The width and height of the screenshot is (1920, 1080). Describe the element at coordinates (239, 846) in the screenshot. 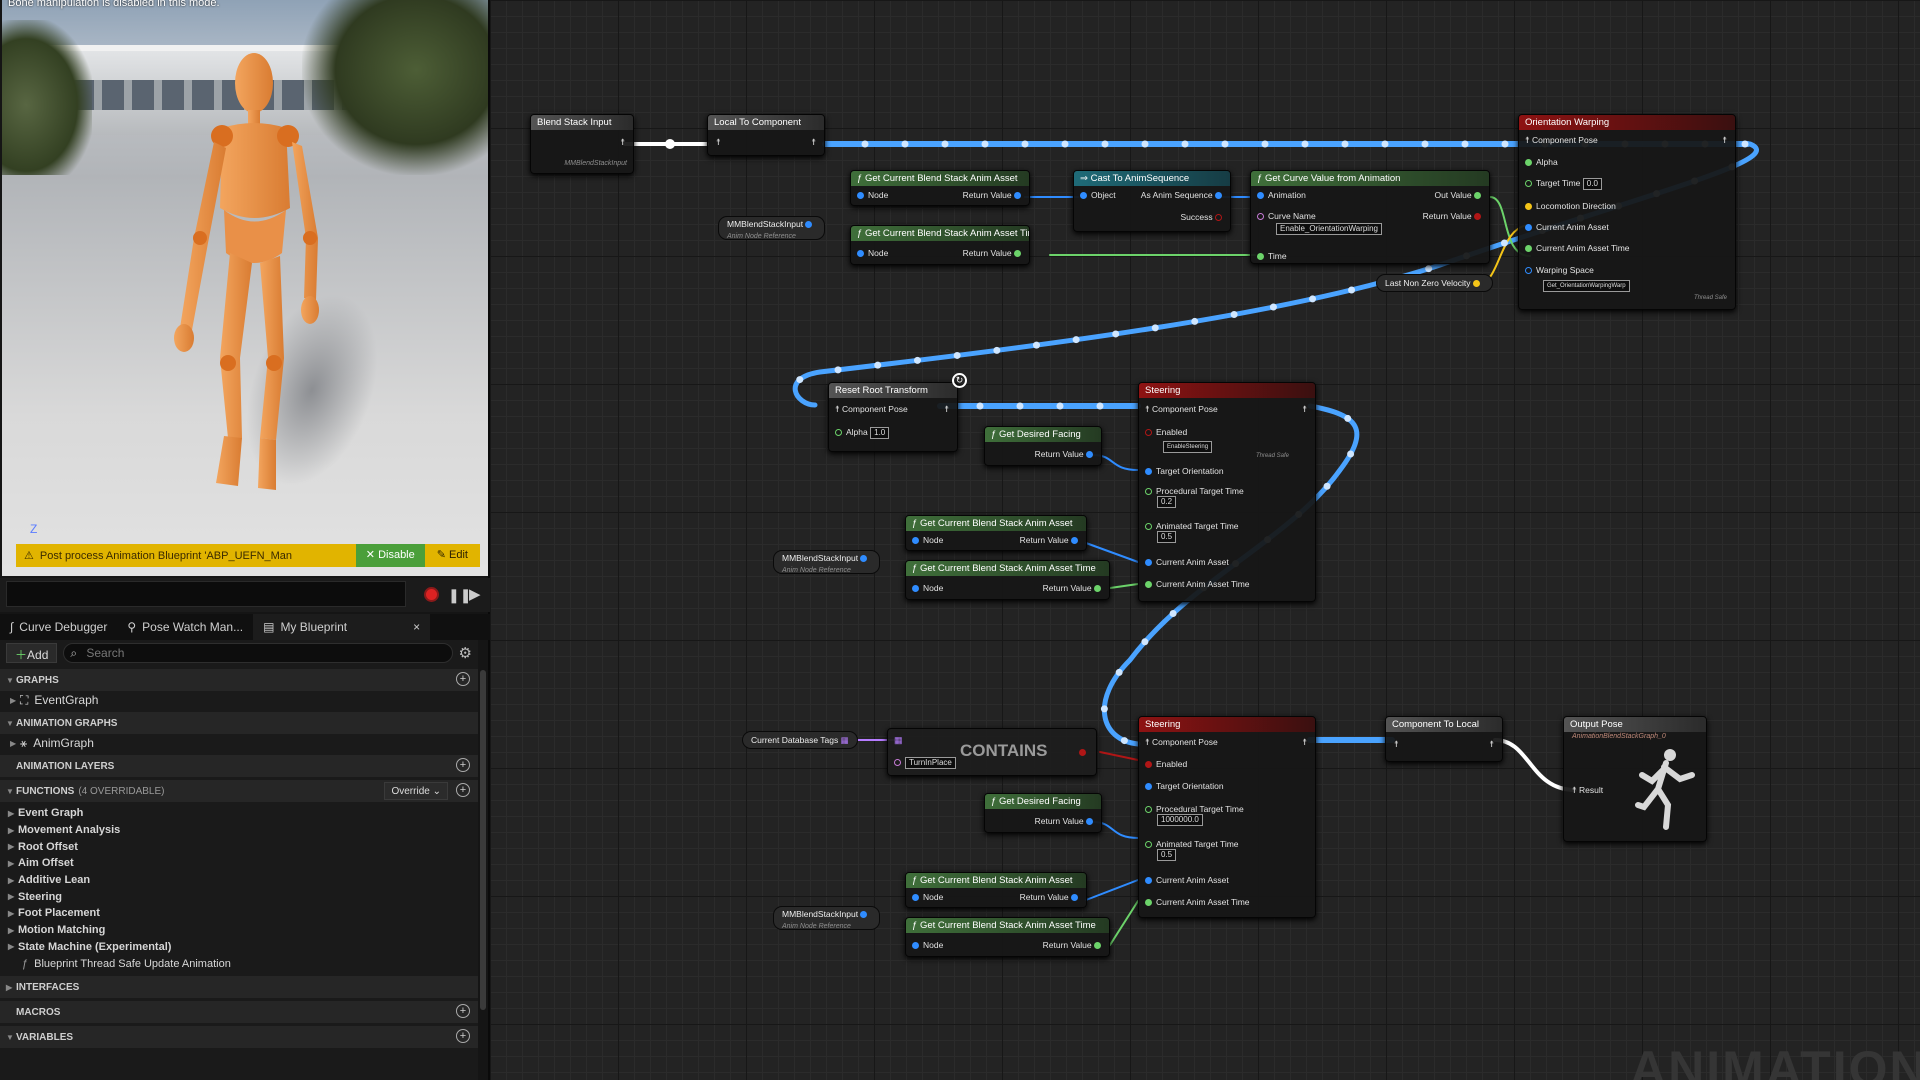

I see `function-item: ▶ Root Offset` at that location.